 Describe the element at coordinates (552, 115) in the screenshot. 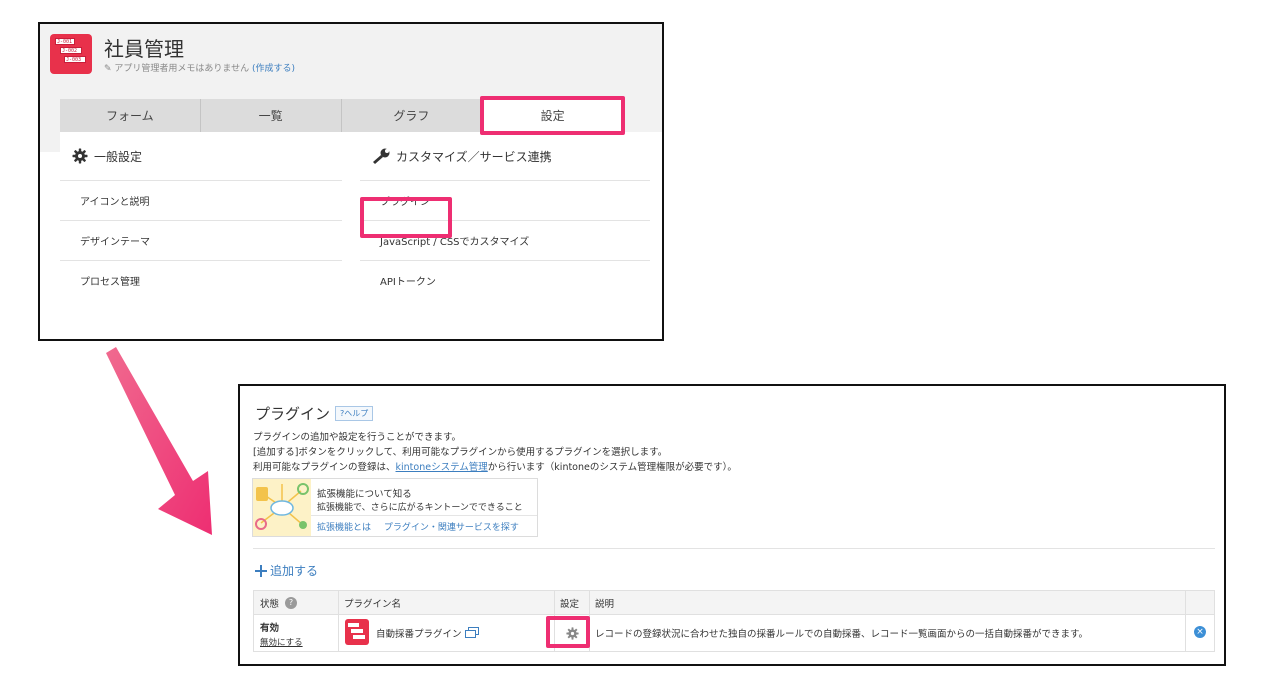

I see `settings-tab-highlight` at that location.